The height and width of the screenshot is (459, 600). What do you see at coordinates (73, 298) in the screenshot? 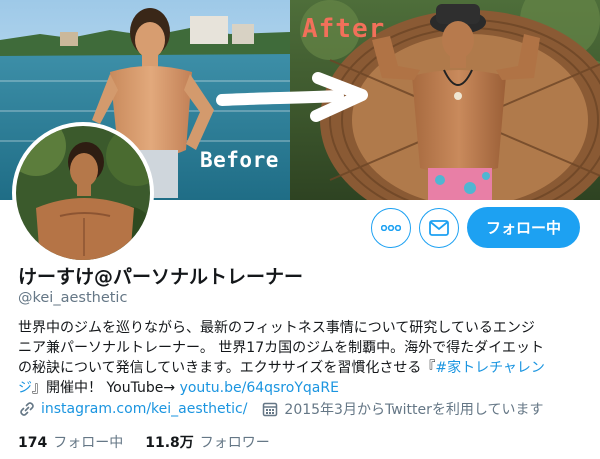
I see `profile-handle: @kei_aesthetic` at bounding box center [73, 298].